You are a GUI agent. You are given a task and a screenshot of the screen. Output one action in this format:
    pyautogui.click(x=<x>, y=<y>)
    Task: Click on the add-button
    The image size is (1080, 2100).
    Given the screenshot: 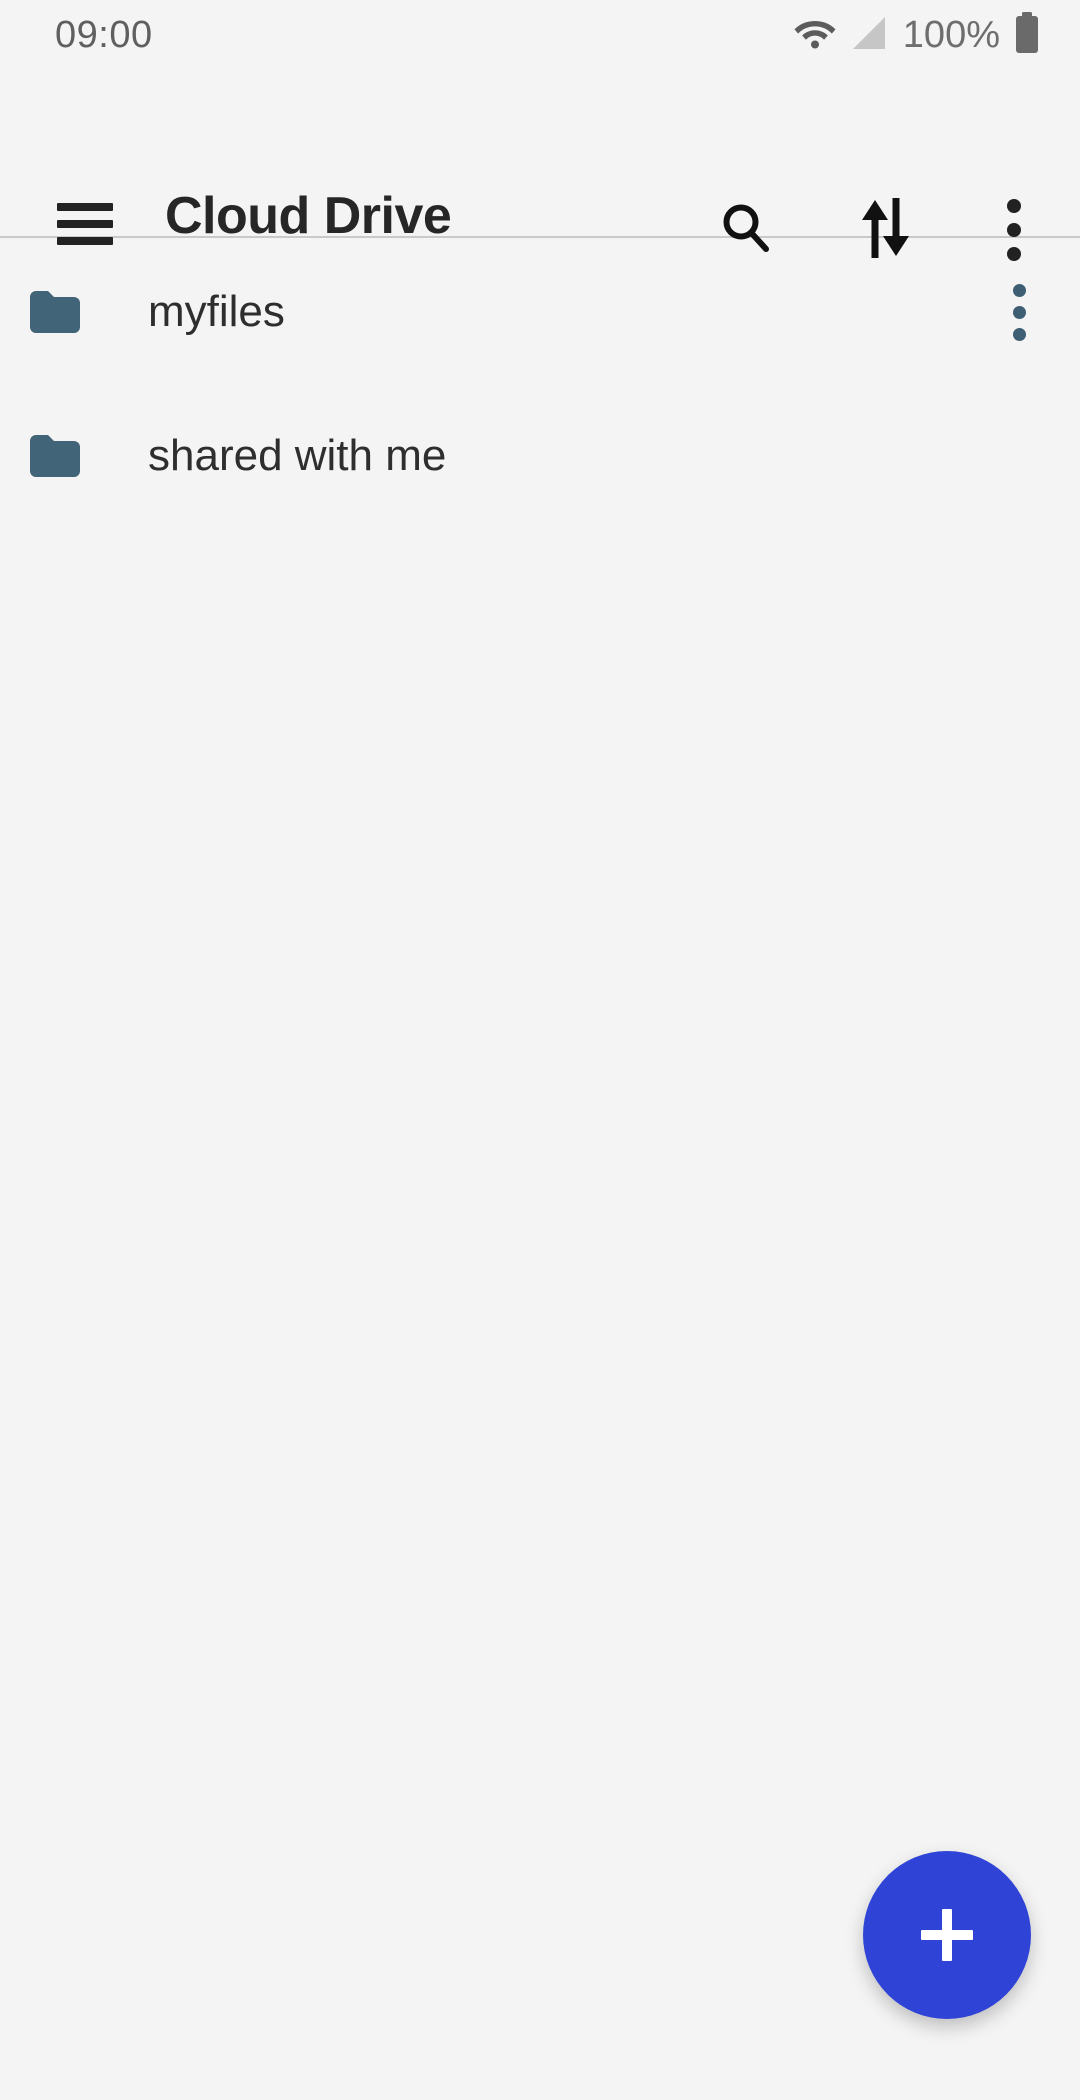 What is the action you would take?
    pyautogui.click(x=947, y=1935)
    